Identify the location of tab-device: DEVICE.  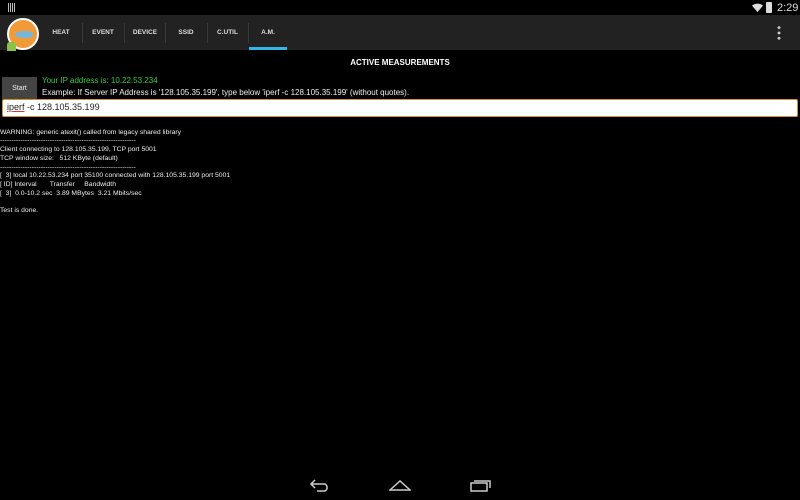
(145, 32).